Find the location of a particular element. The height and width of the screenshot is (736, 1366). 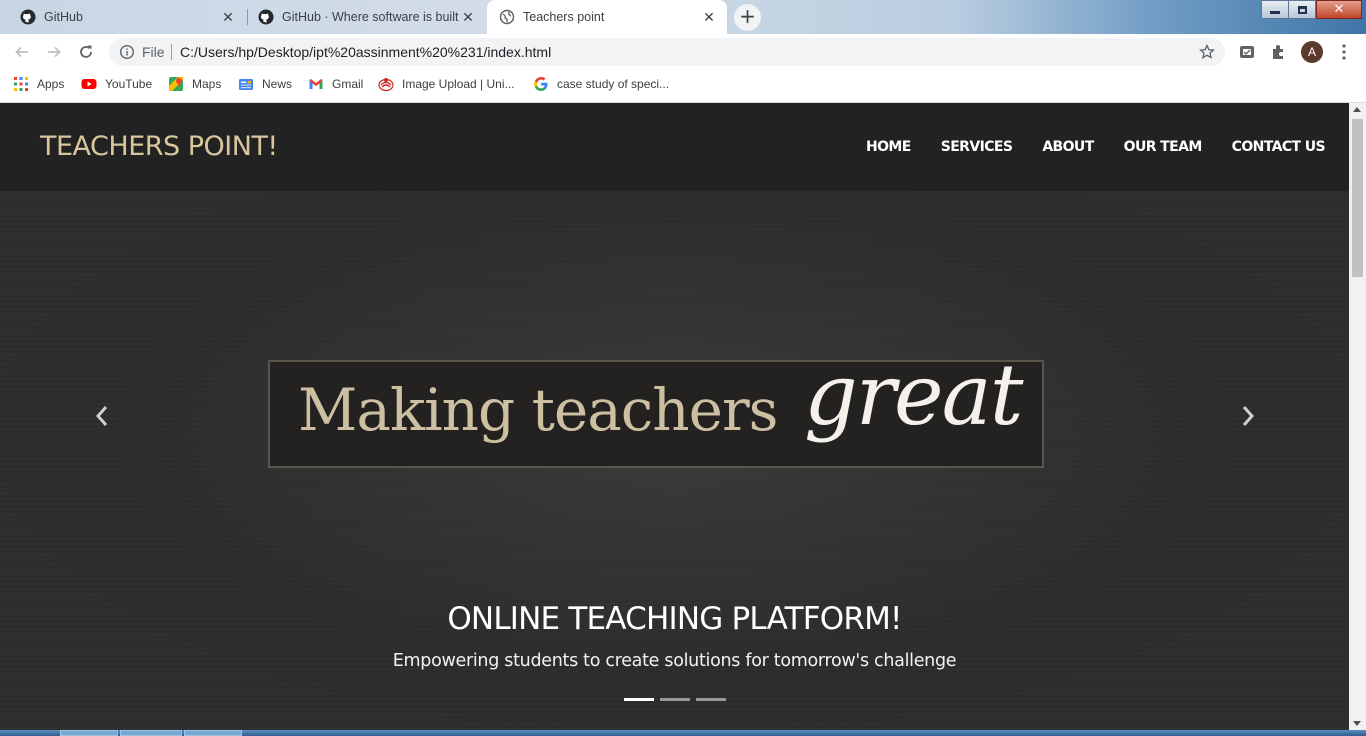

slide-image: Making teachers great is located at coordinates (656, 407).